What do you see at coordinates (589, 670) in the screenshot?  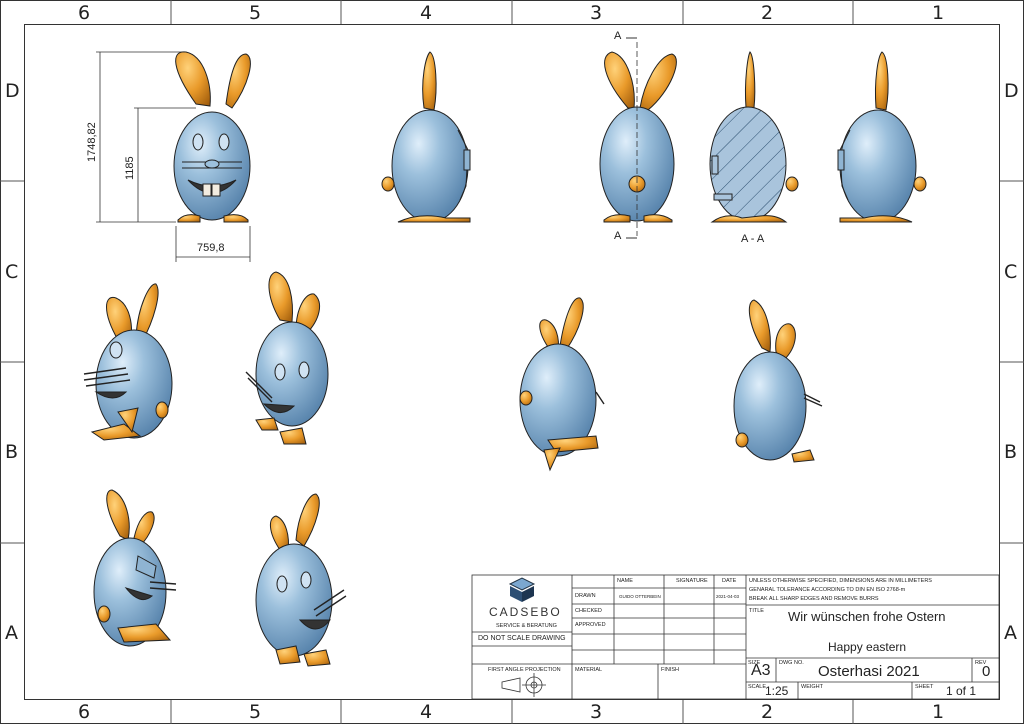 I see `material-label: MATERIAL` at bounding box center [589, 670].